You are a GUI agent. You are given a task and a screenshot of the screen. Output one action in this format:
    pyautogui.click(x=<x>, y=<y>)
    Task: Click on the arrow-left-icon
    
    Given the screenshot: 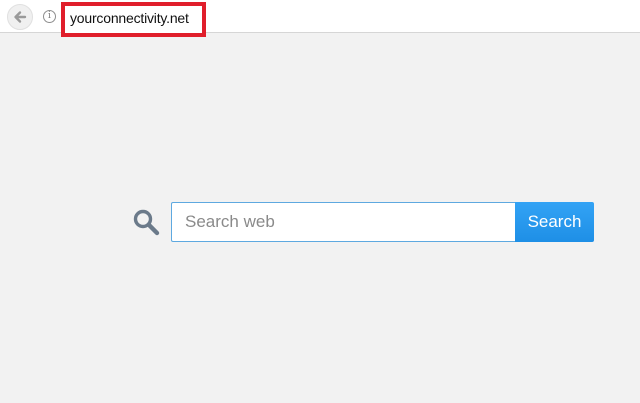 What is the action you would take?
    pyautogui.click(x=20, y=17)
    